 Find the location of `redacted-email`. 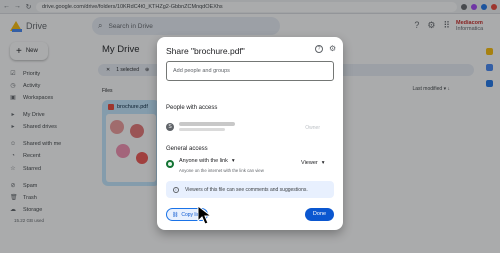

redacted-email is located at coordinates (202, 129).